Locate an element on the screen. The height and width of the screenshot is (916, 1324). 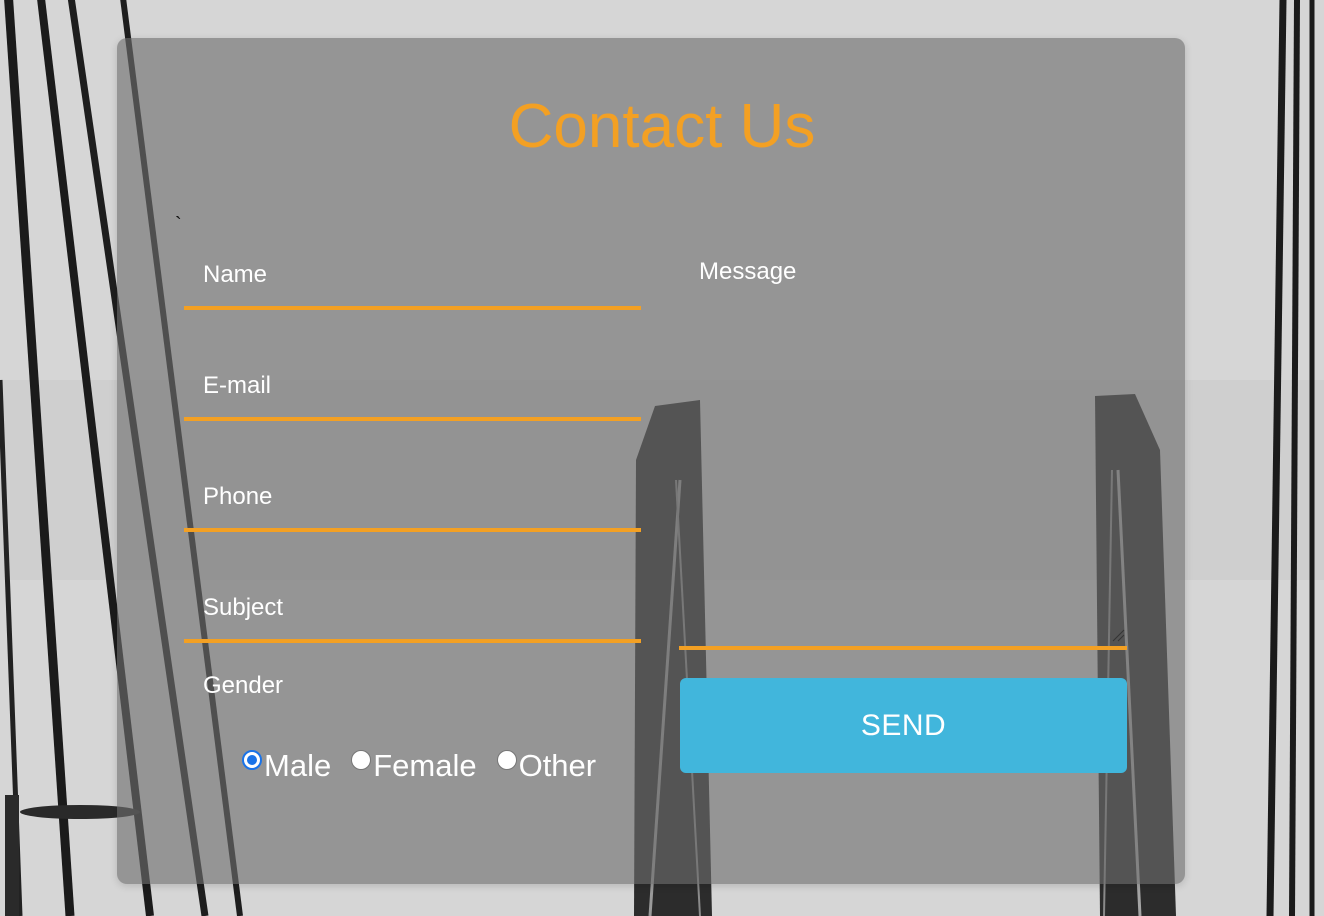
phone-input is located at coordinates (412, 497).